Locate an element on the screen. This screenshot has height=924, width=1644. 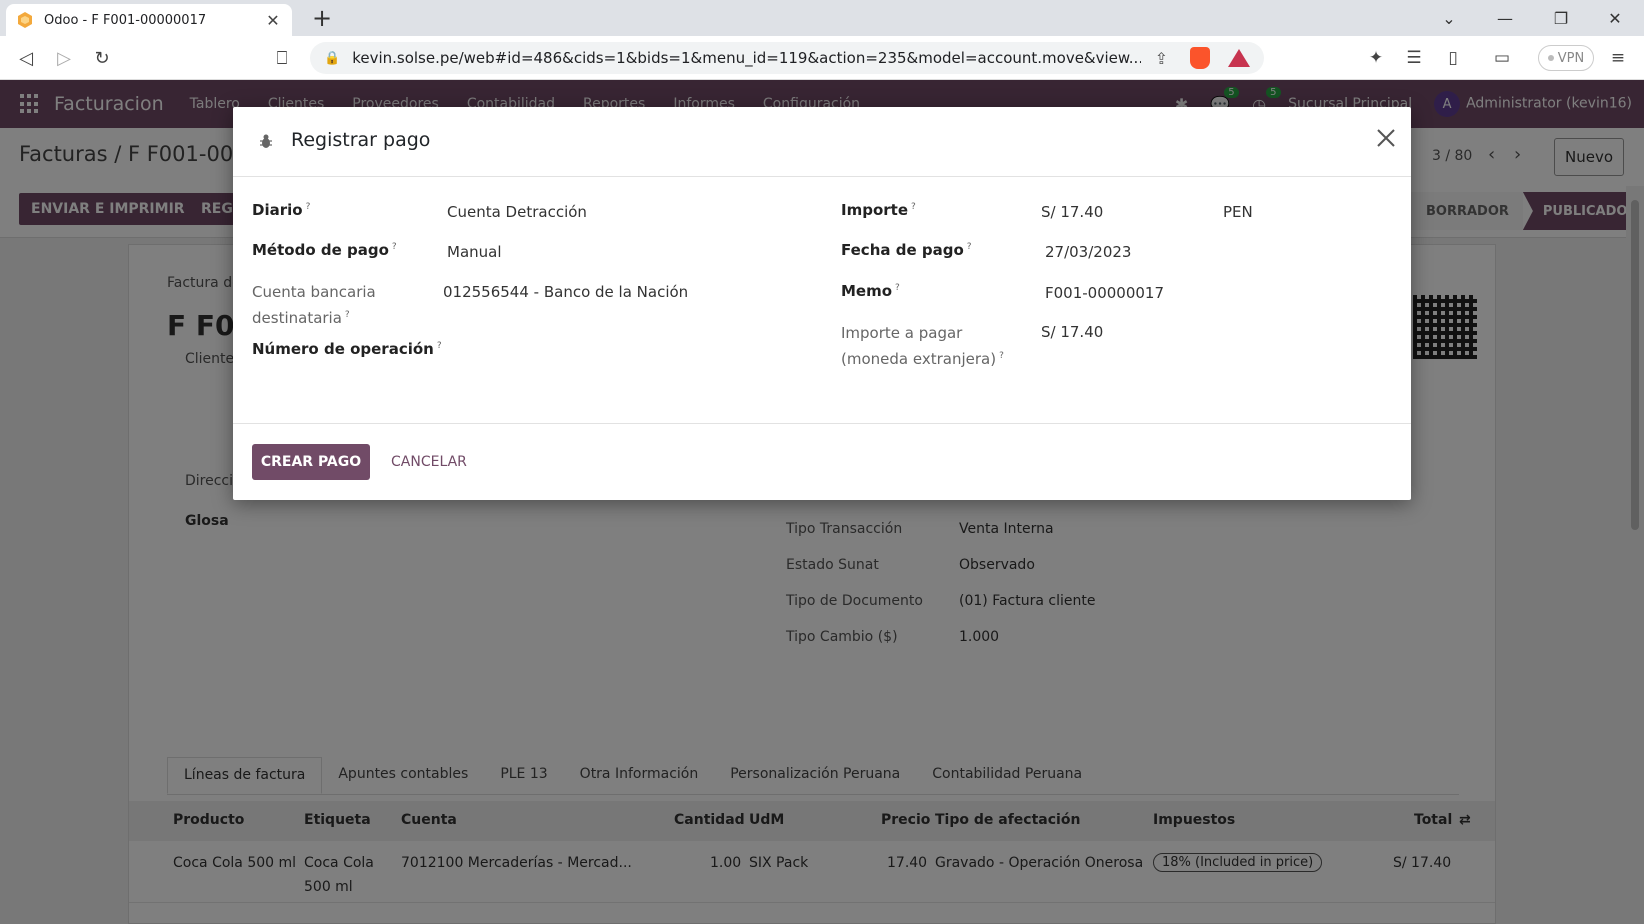
vpn-label: VPN is located at coordinates (1571, 58).